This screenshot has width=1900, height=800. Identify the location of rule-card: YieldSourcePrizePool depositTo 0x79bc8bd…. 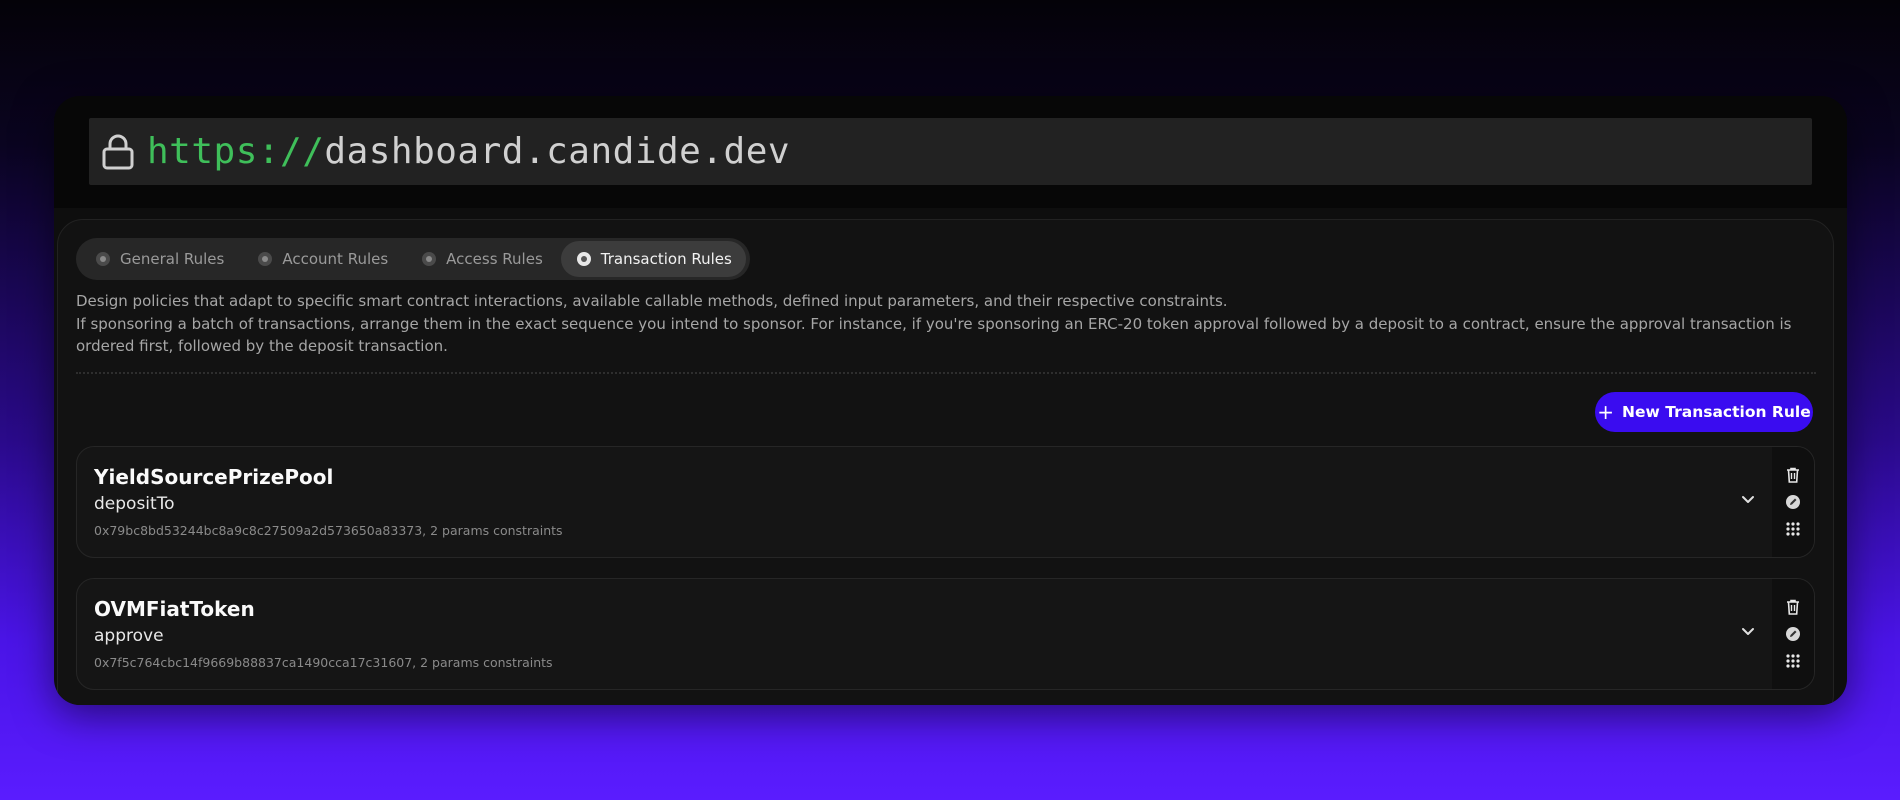
(945, 502).